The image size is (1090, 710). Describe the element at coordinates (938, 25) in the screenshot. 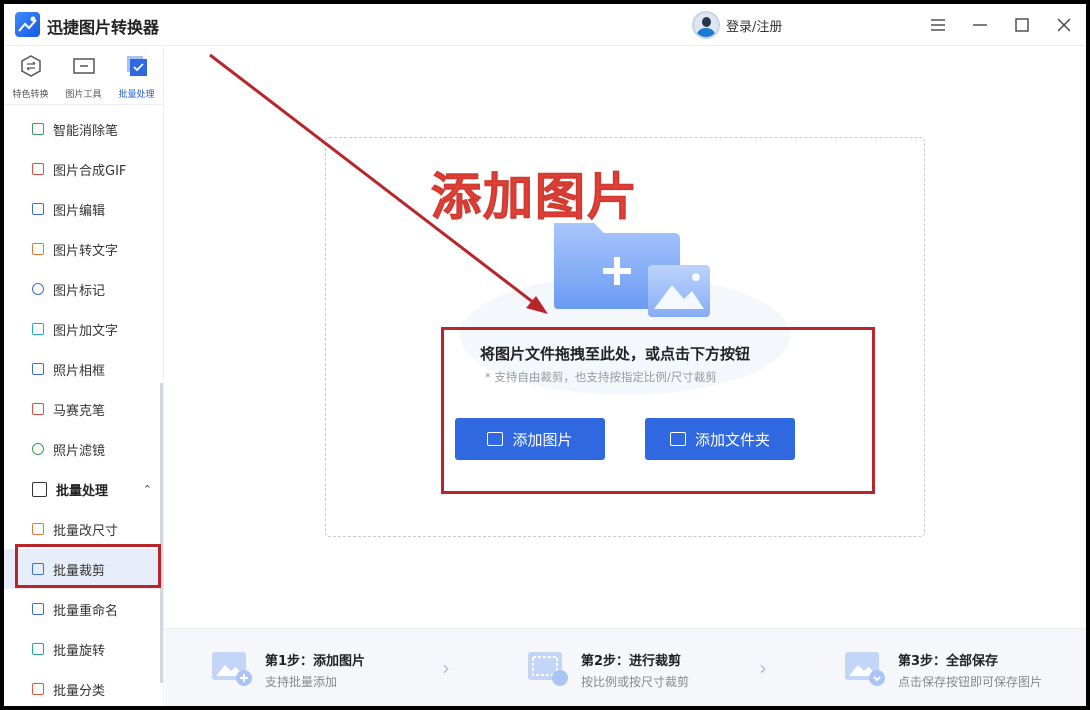

I see `menu-icon` at that location.